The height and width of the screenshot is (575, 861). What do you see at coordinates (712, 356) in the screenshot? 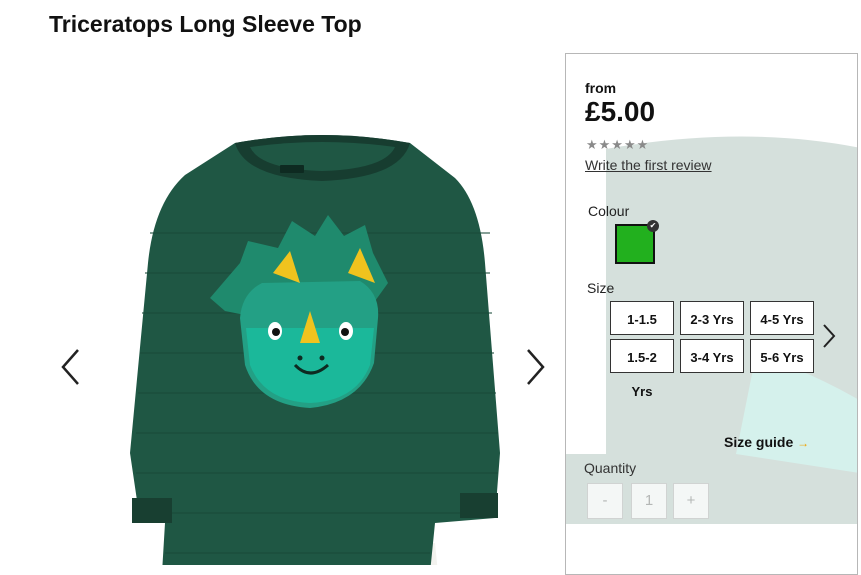
I see `size-option-3-4-yrs: 3-4 Yrs` at bounding box center [712, 356].